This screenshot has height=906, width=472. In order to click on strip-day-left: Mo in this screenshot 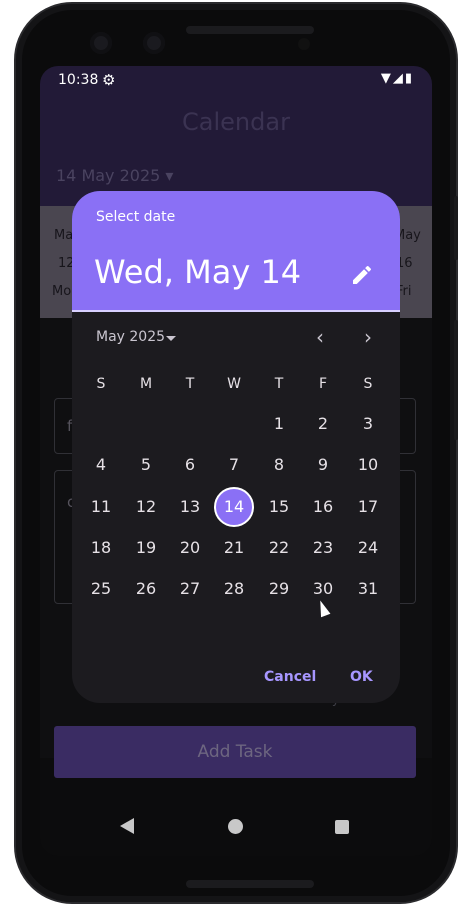, I will do `click(62, 291)`.